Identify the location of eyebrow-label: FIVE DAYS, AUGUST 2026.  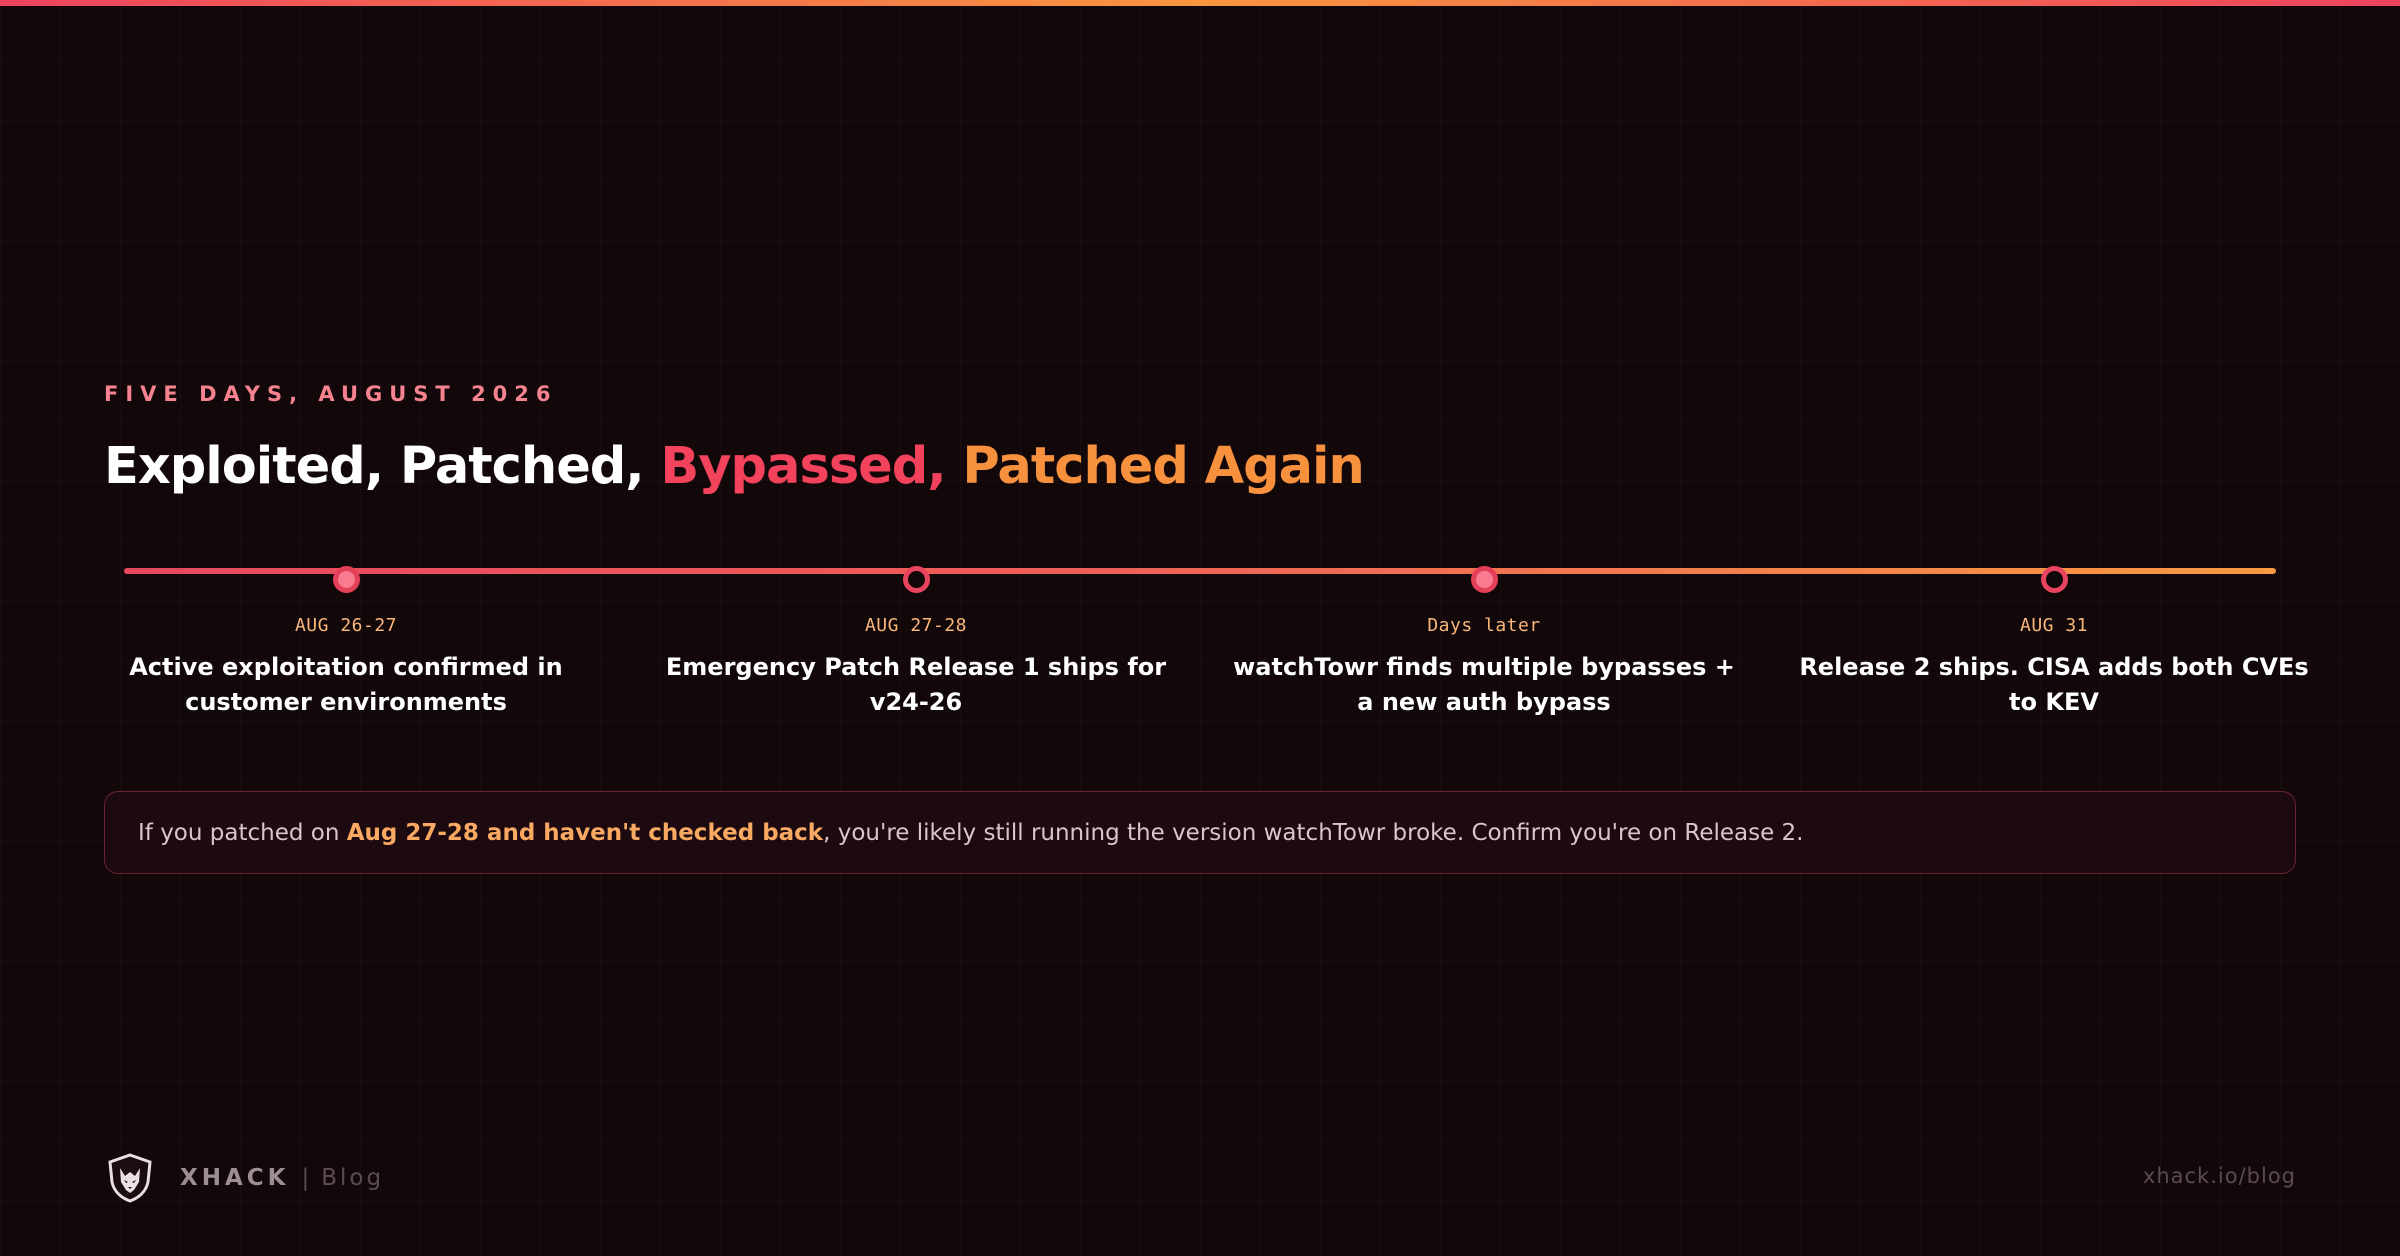
(331, 394).